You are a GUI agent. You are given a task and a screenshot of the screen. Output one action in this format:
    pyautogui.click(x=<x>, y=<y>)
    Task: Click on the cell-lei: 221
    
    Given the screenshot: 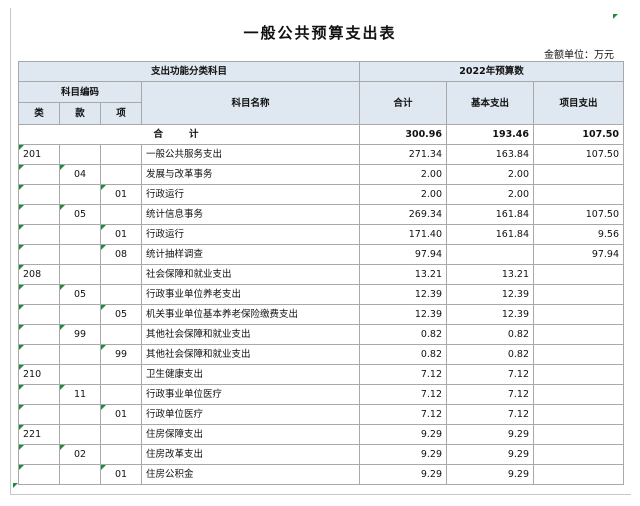 What is the action you would take?
    pyautogui.click(x=39, y=434)
    